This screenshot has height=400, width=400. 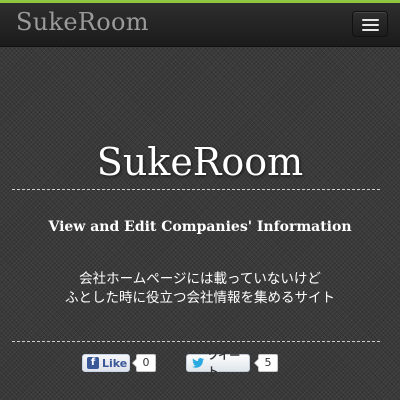 What do you see at coordinates (370, 20) in the screenshot?
I see `hamburger-menu-icon` at bounding box center [370, 20].